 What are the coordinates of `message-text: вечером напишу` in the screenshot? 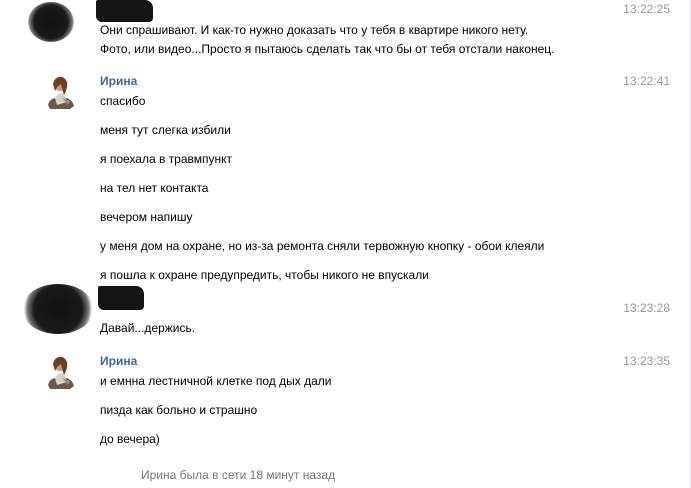 It's located at (146, 217).